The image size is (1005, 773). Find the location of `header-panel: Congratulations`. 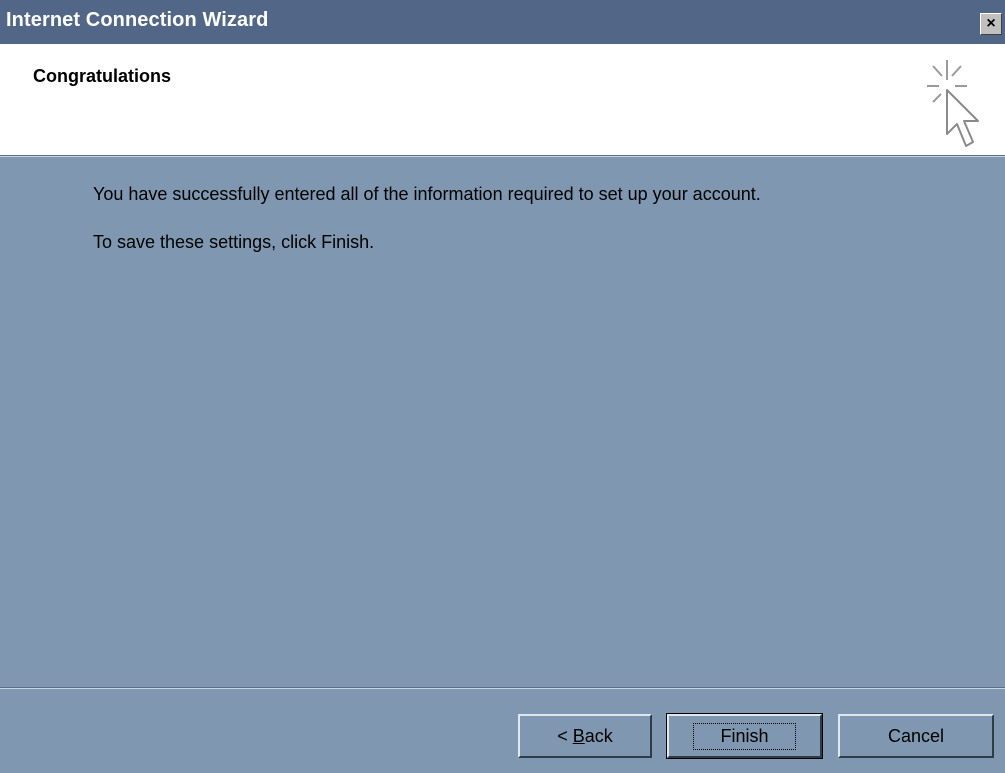

header-panel: Congratulations is located at coordinates (502, 99).